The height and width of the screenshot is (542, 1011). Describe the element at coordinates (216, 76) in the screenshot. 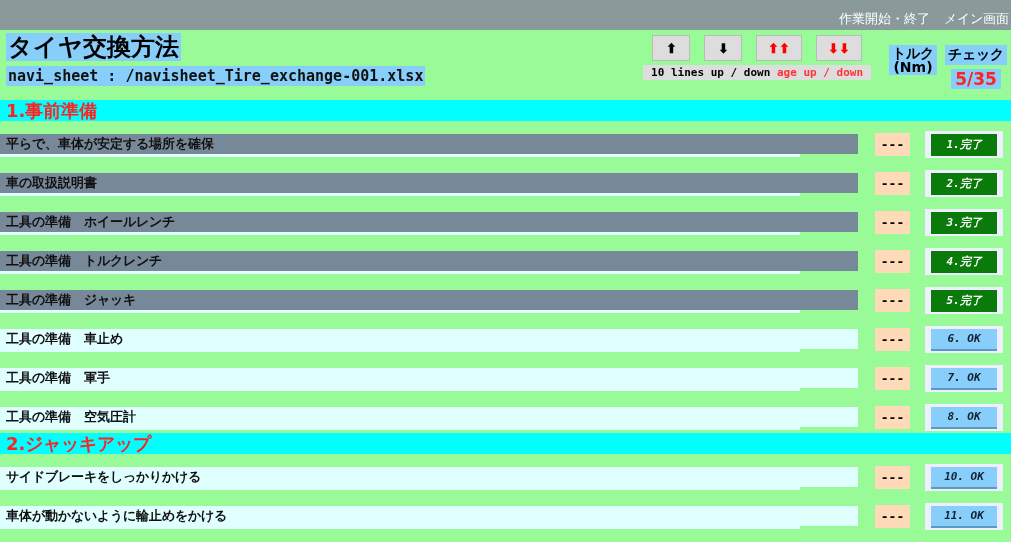

I see `file-path: navi_sheet : /navisheet_Tire_exchange-001.xlsx` at that location.